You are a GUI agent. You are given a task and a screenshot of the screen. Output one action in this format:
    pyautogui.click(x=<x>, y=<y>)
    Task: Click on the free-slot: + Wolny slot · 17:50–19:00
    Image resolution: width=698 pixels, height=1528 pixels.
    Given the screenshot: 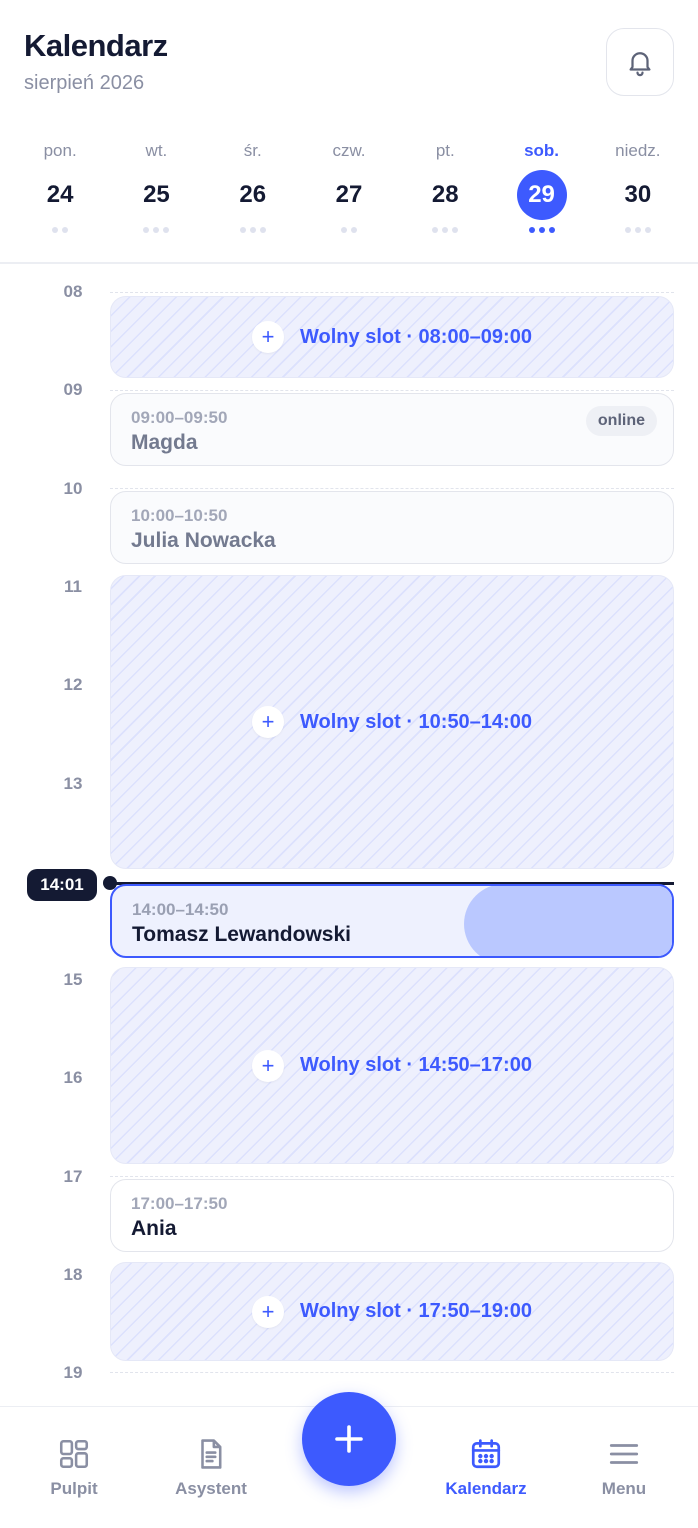 What is the action you would take?
    pyautogui.click(x=392, y=1311)
    